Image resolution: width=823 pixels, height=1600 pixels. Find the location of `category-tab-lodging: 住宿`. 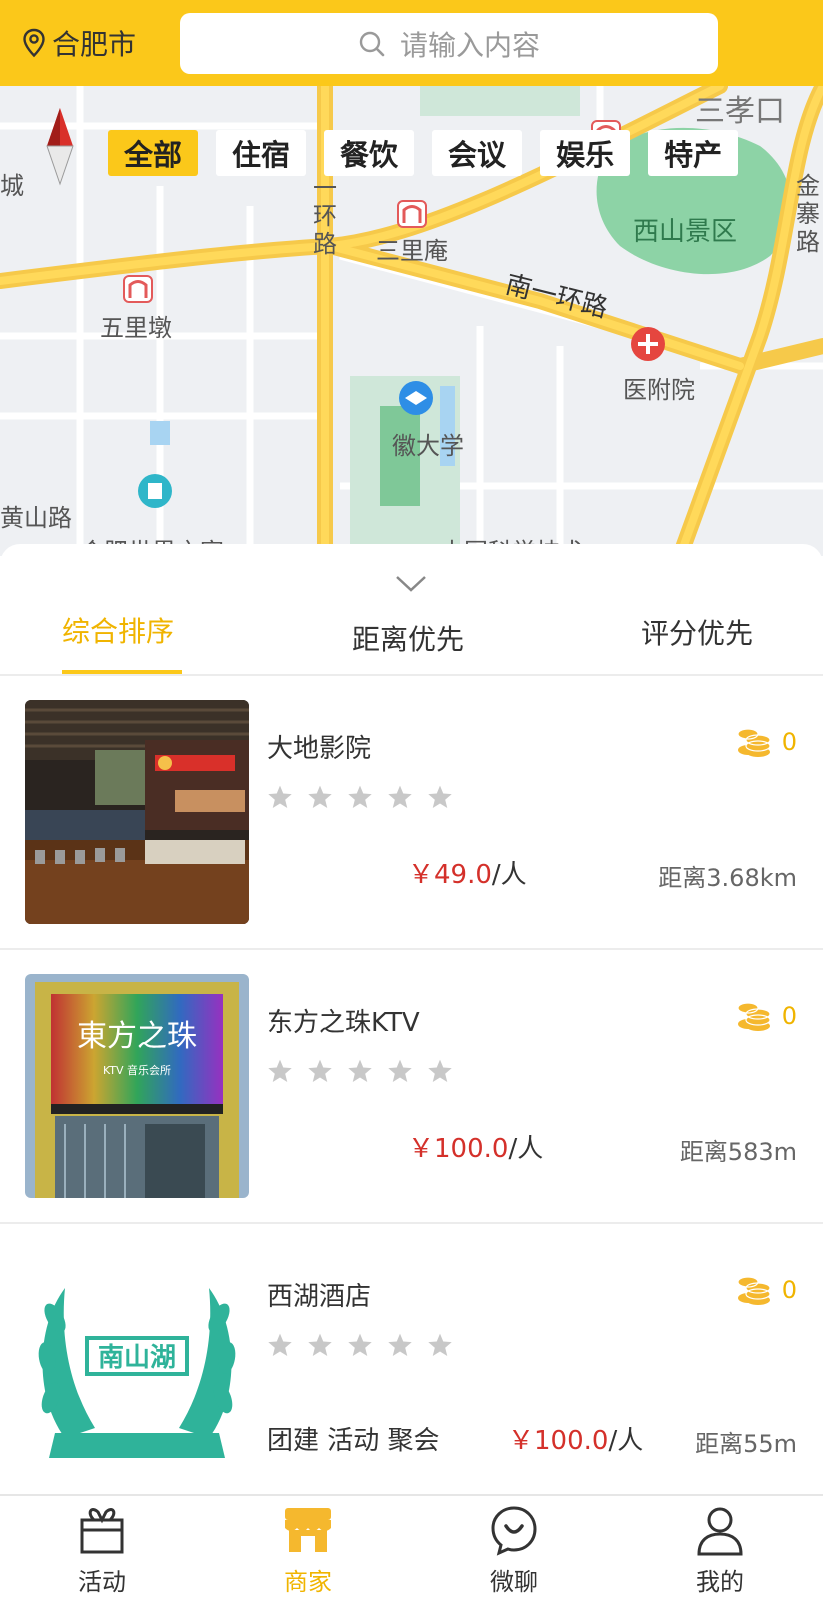

category-tab-lodging: 住宿 is located at coordinates (261, 153).